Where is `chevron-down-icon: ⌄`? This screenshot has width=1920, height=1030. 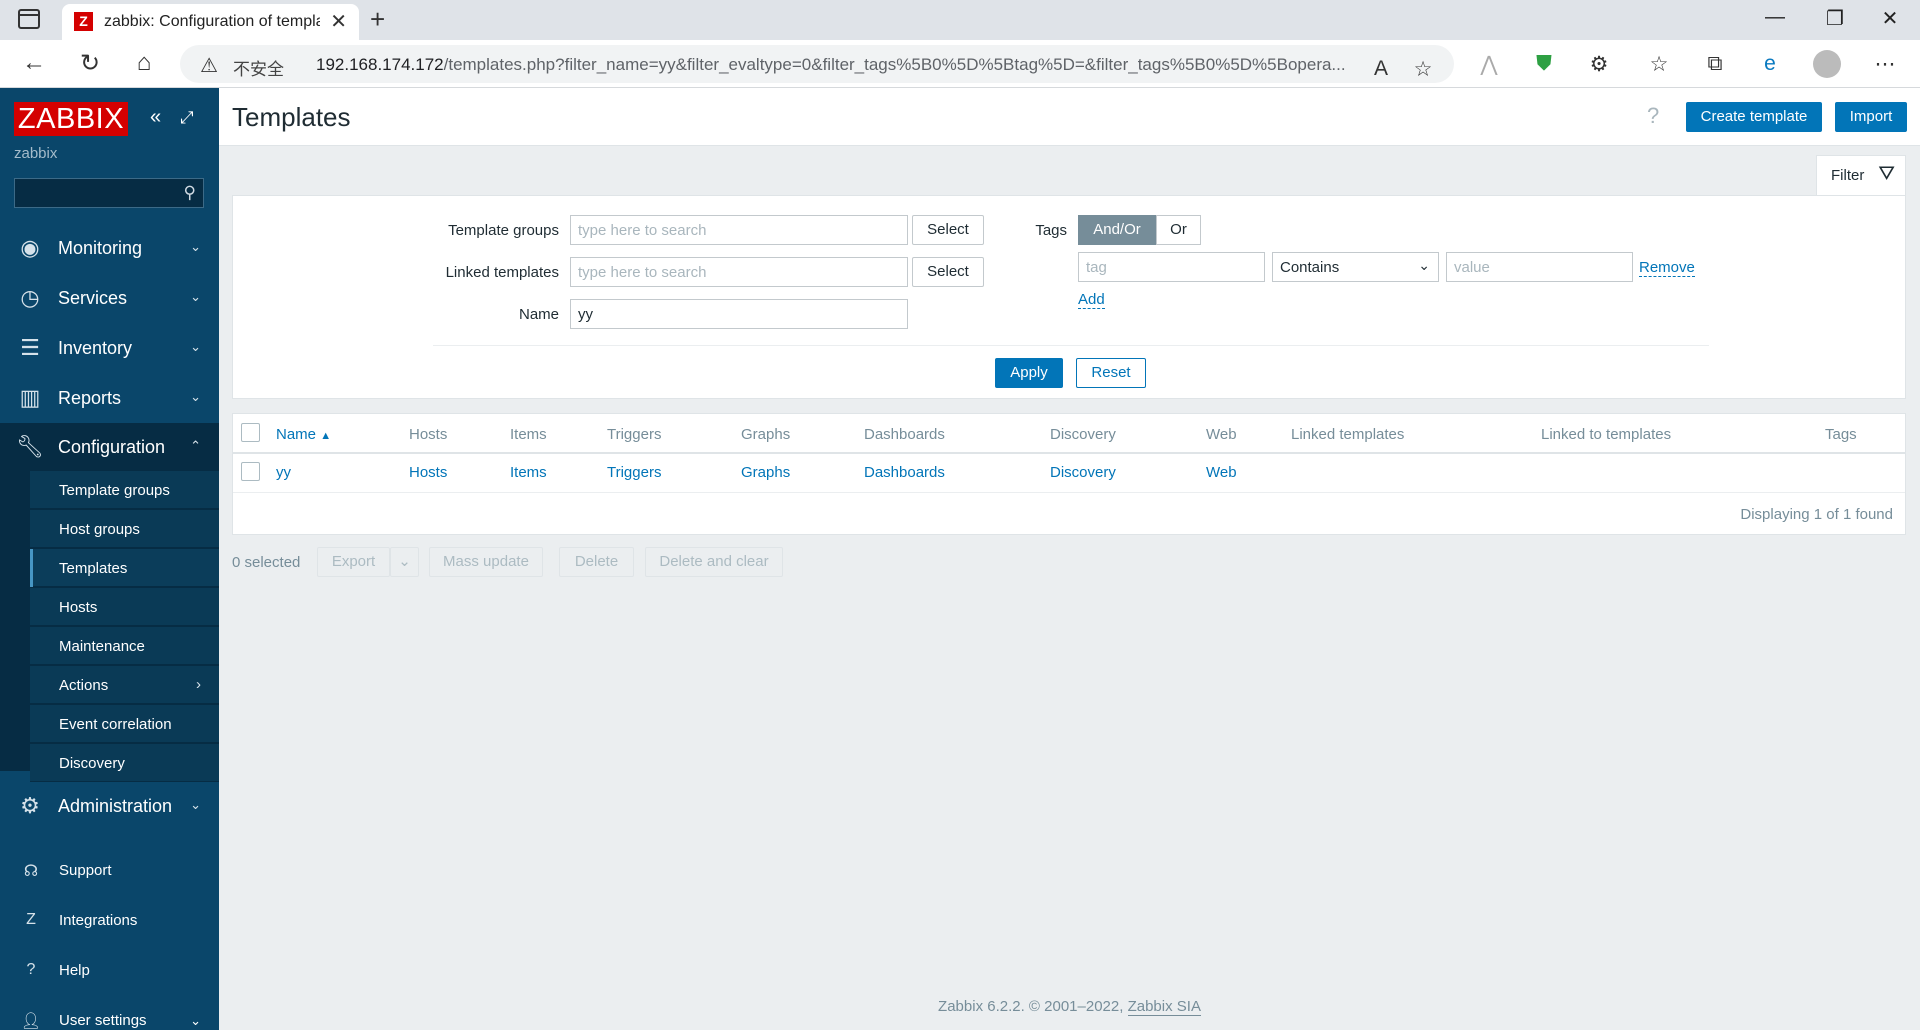 chevron-down-icon: ⌄ is located at coordinates (195, 346).